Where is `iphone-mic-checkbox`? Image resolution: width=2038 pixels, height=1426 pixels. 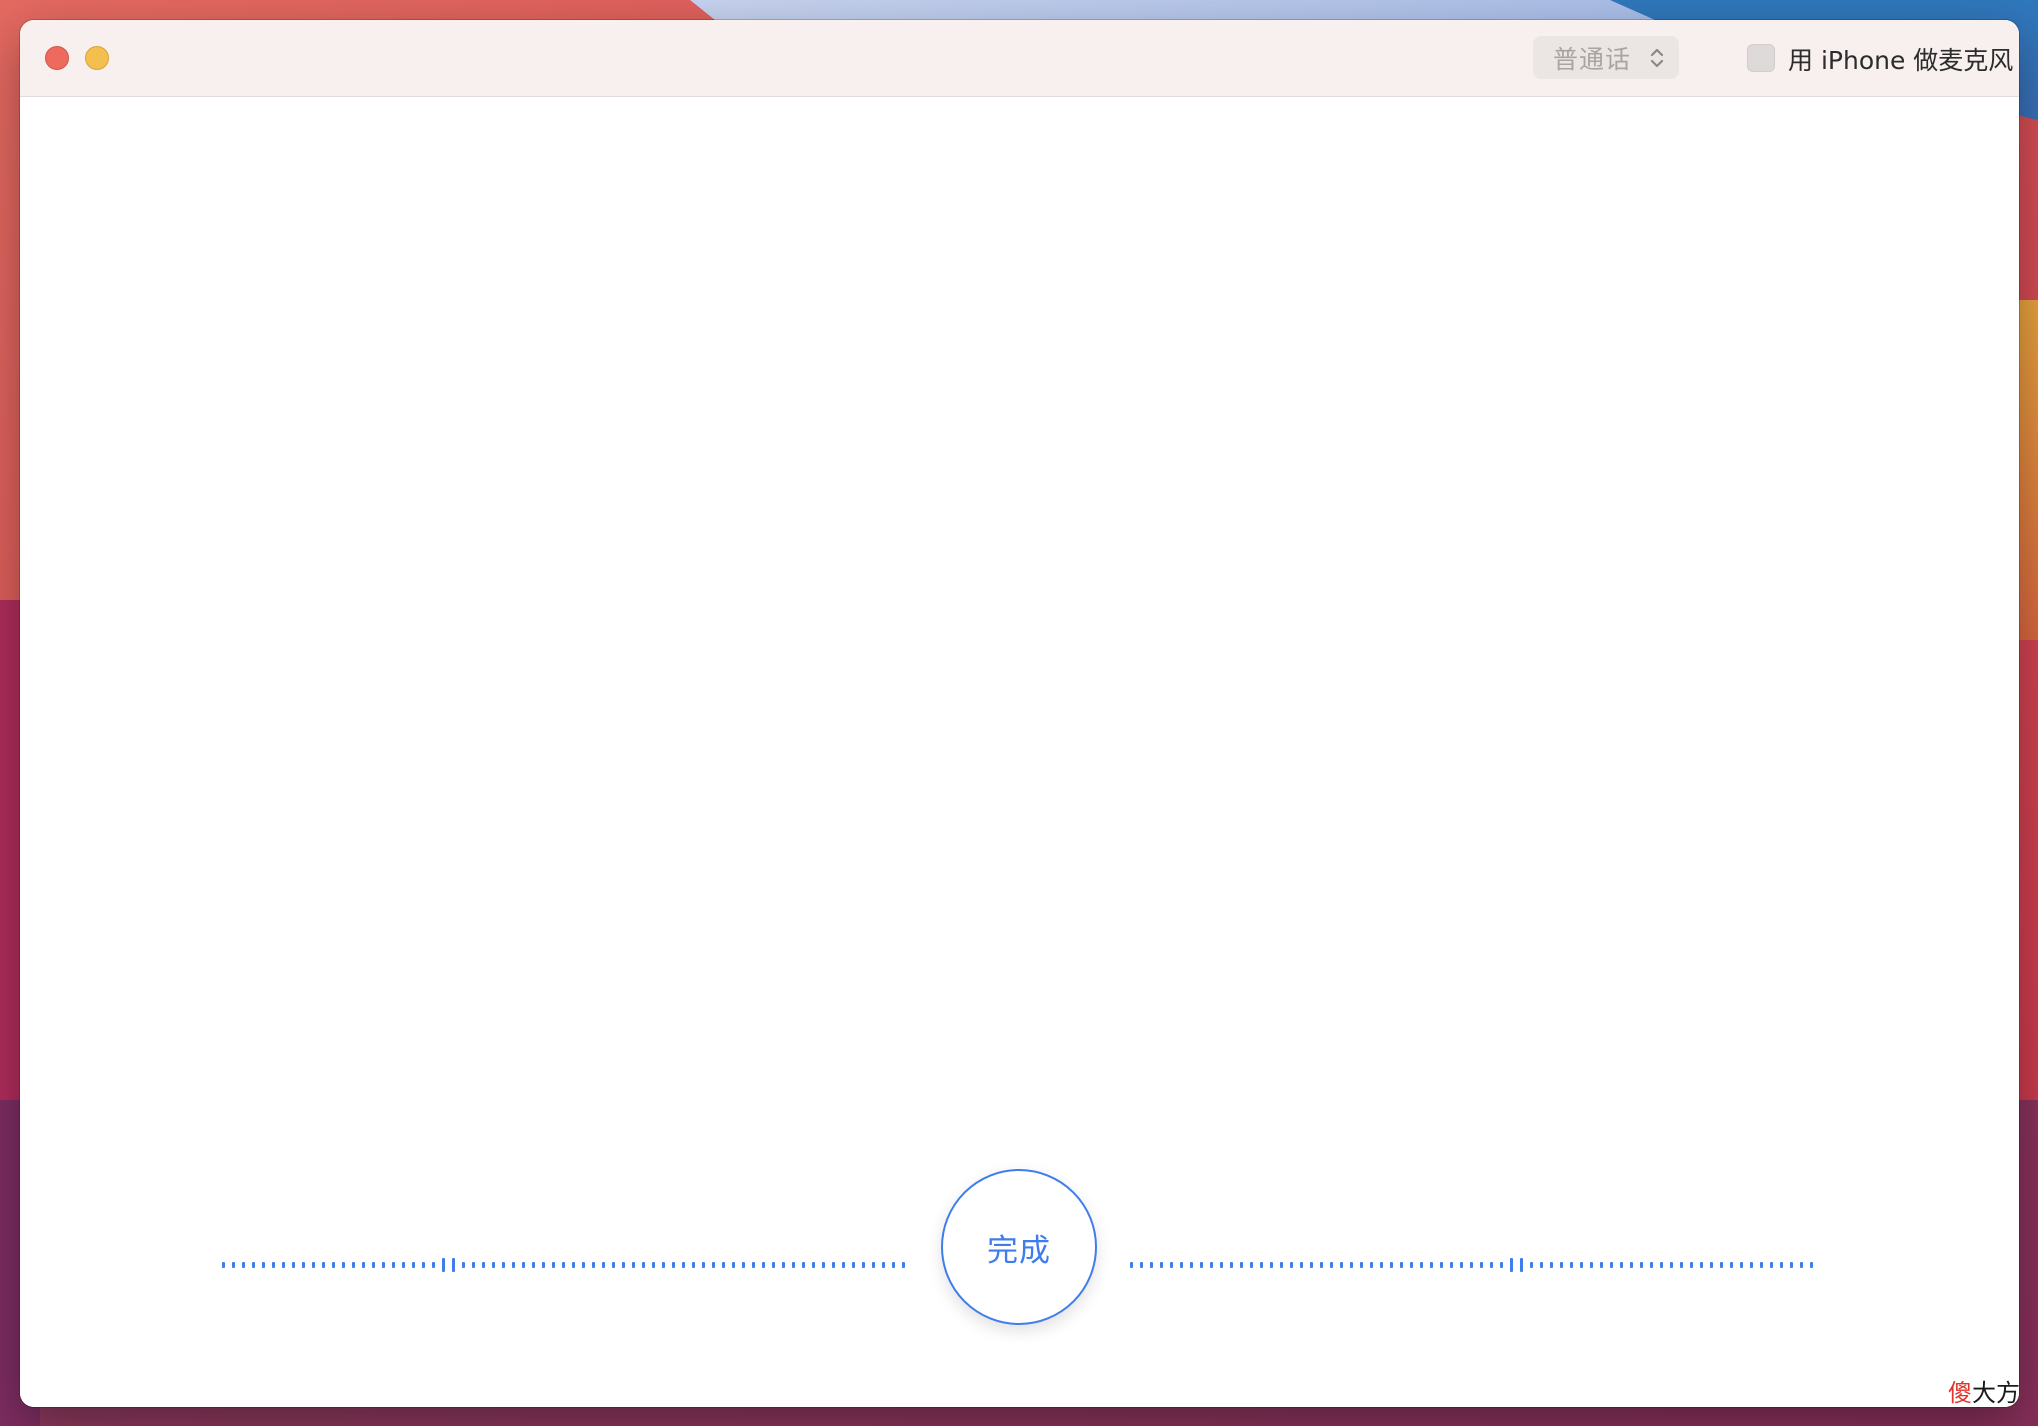 iphone-mic-checkbox is located at coordinates (1761, 58).